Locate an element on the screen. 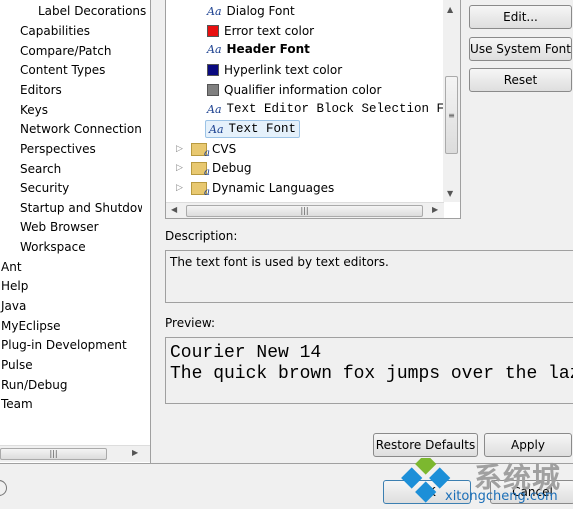 The height and width of the screenshot is (509, 573). scroll-up-icon: ▲ is located at coordinates (450, 9).